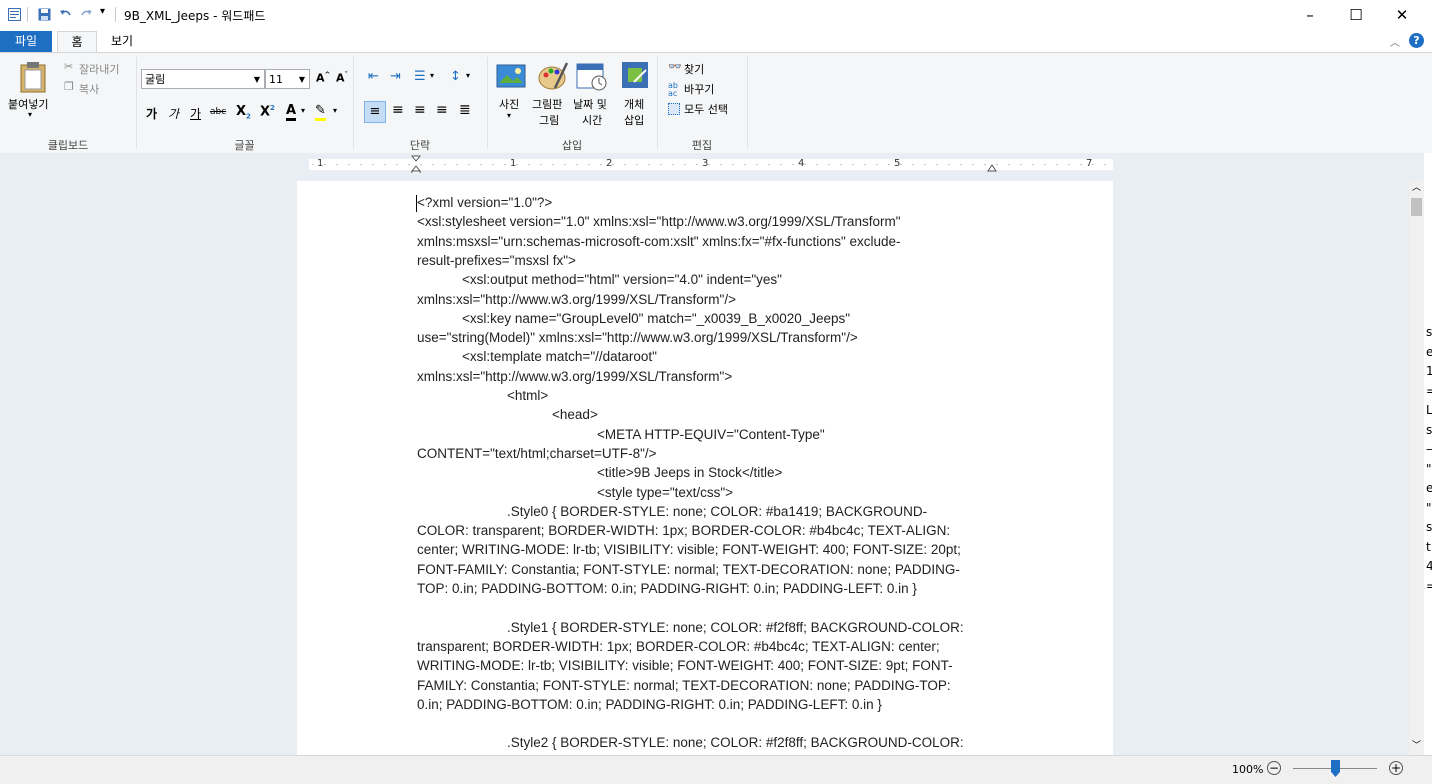 This screenshot has width=1432, height=784. Describe the element at coordinates (634, 120) in the screenshot. I see `insert-object-button-line2: 삽입` at that location.